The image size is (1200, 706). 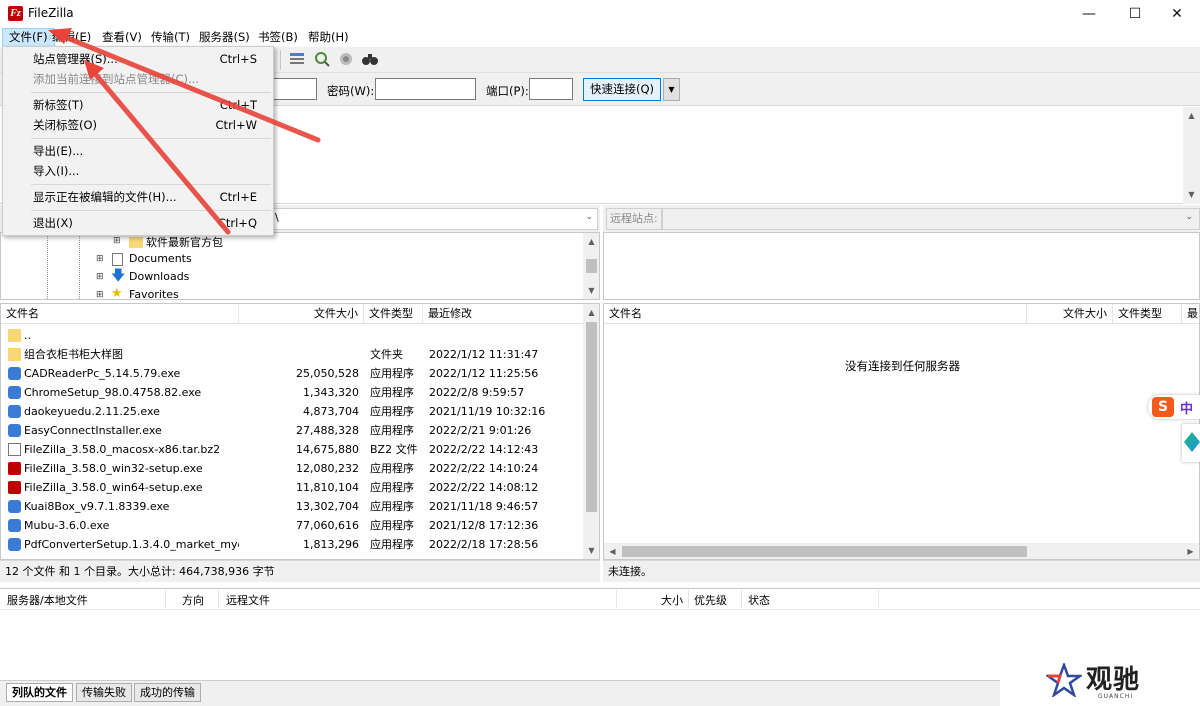 I want to click on password-input, so click(x=425, y=89).